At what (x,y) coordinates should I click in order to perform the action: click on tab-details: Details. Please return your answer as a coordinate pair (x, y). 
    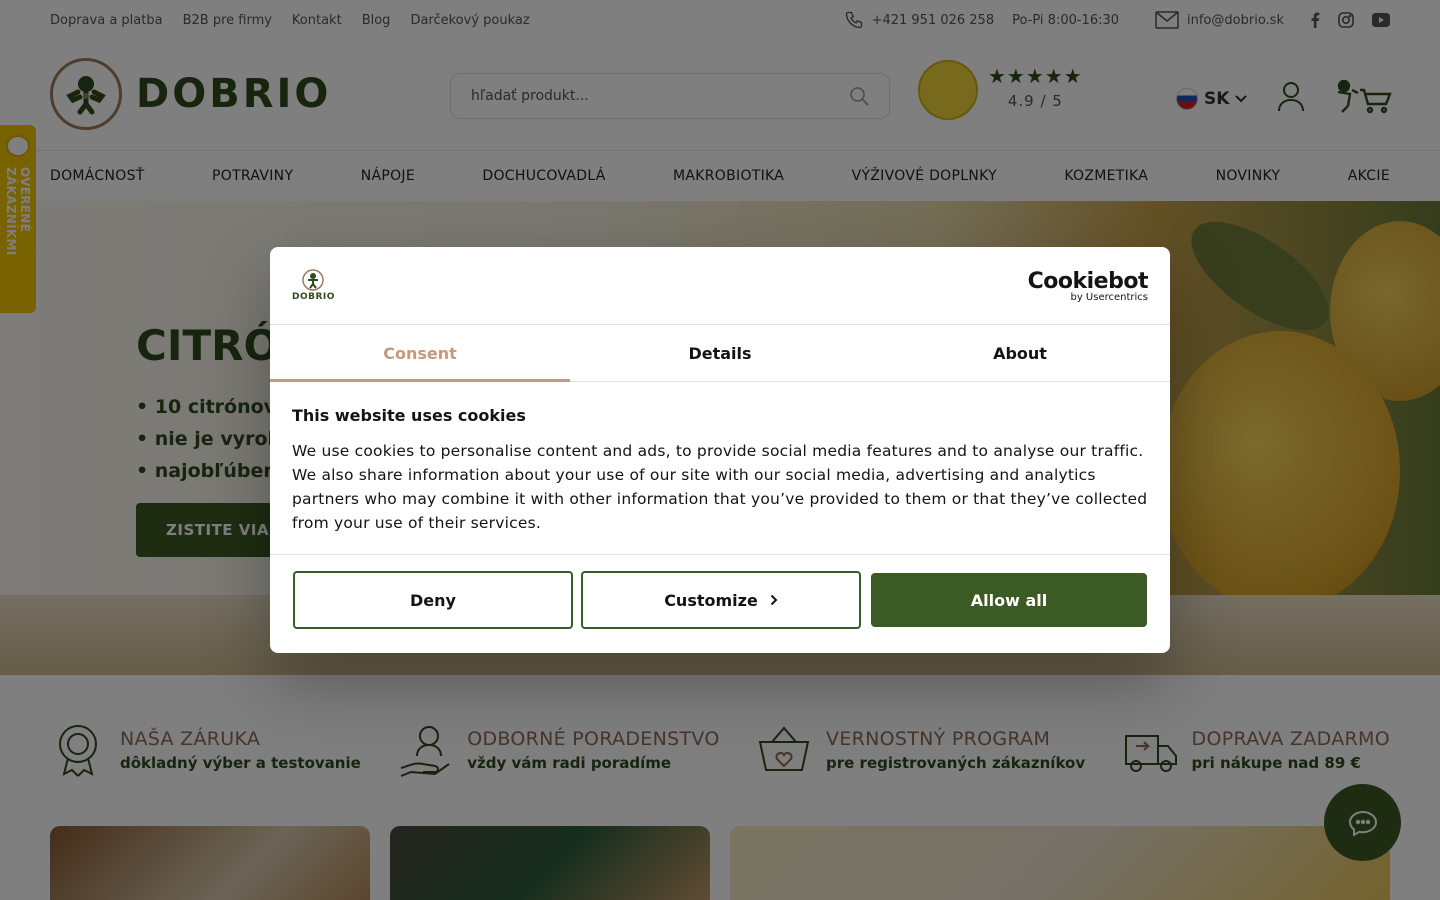
    Looking at the image, I should click on (720, 353).